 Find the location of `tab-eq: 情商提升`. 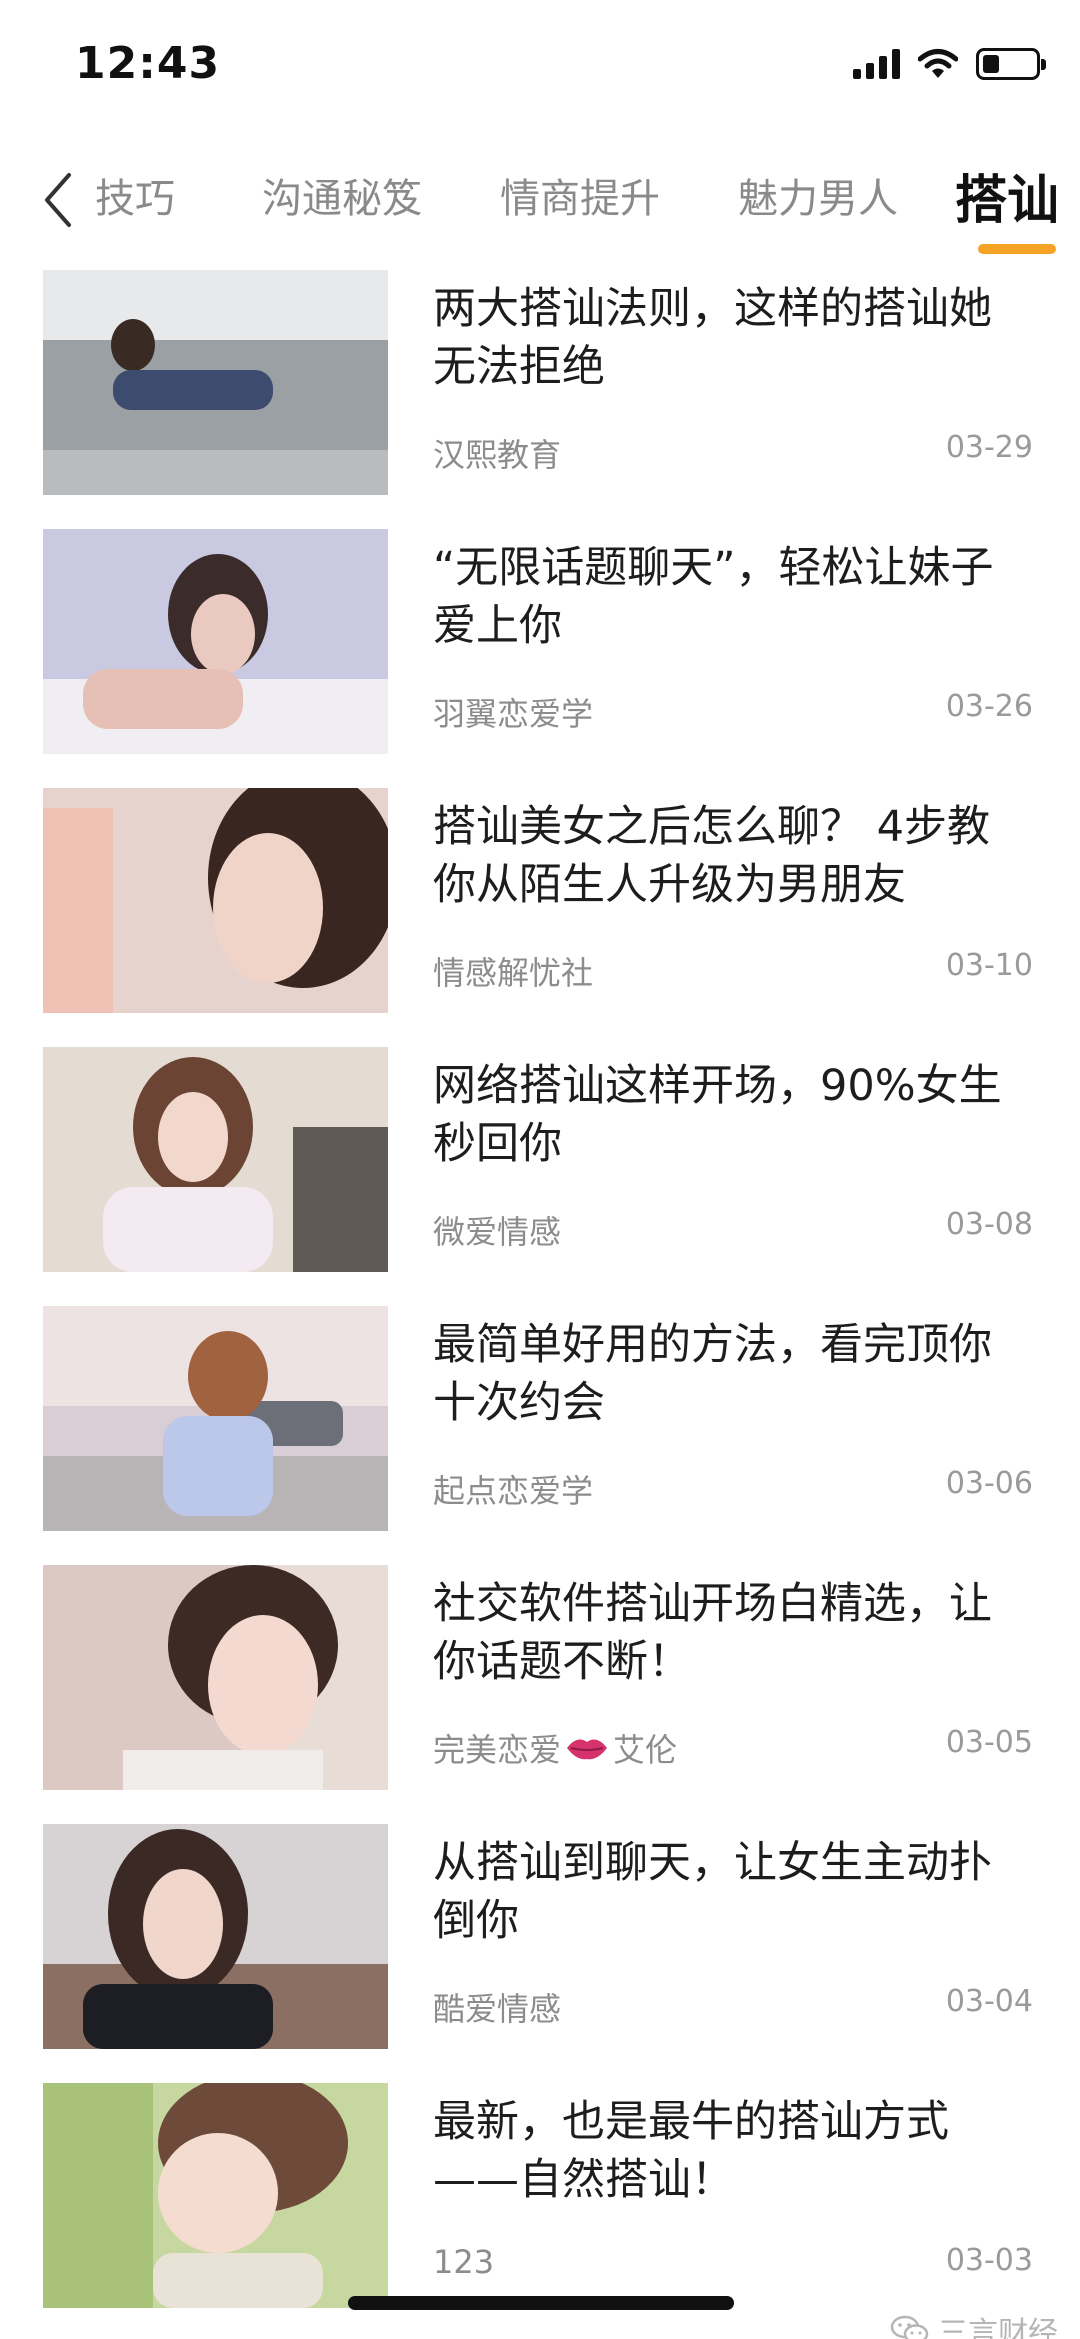

tab-eq: 情商提升 is located at coordinates (580, 195).